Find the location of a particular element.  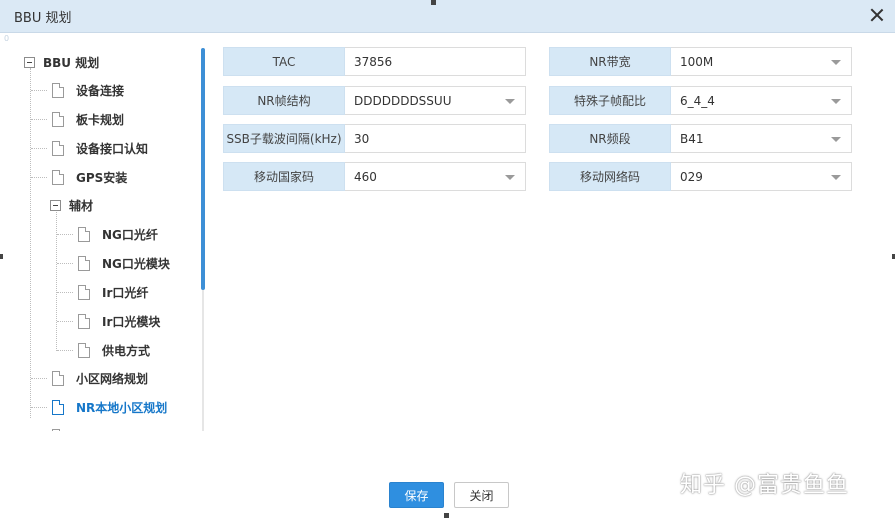

tree-node-label: GPS安装 is located at coordinates (102, 177).